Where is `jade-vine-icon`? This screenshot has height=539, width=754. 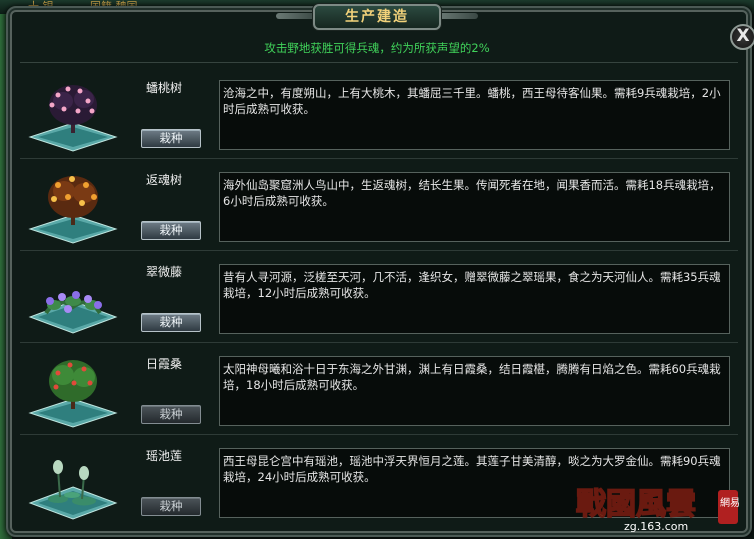 jade-vine-icon is located at coordinates (73, 312).